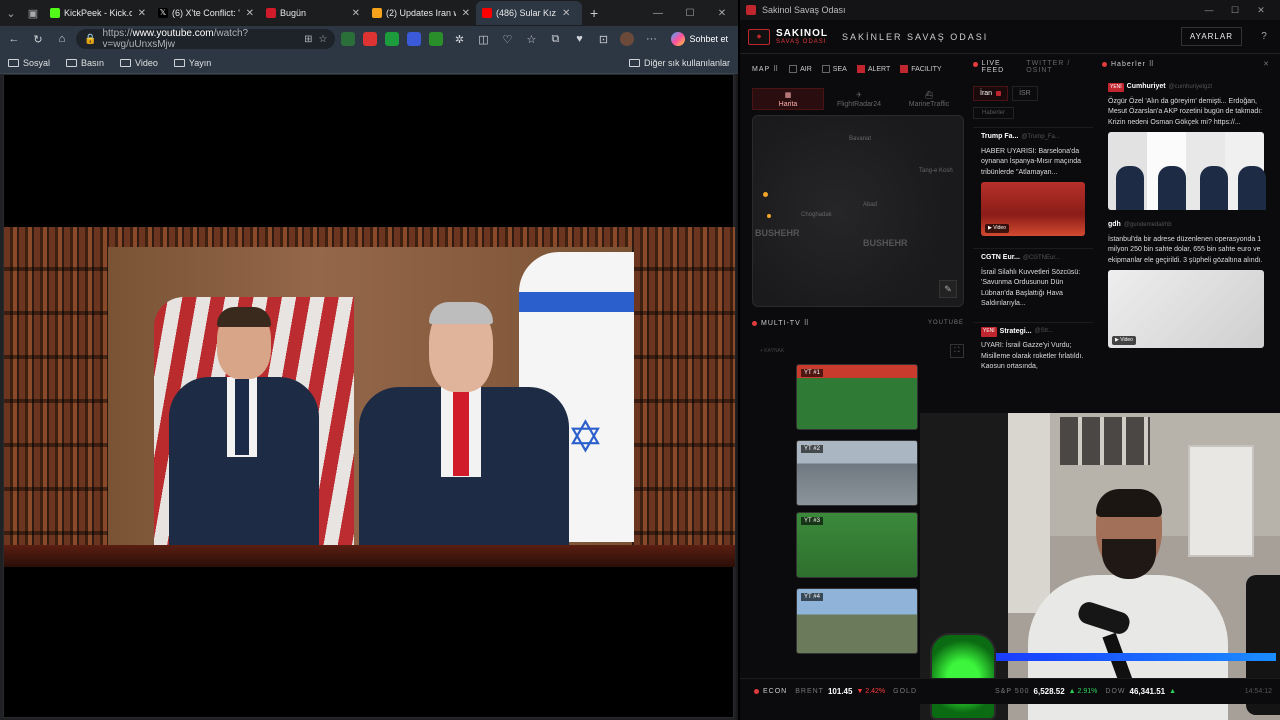 The width and height of the screenshot is (1280, 720). What do you see at coordinates (1010, 10) in the screenshot?
I see `app-titlebar: Sakinol Savaş Odası — ☐ ✕` at bounding box center [1010, 10].